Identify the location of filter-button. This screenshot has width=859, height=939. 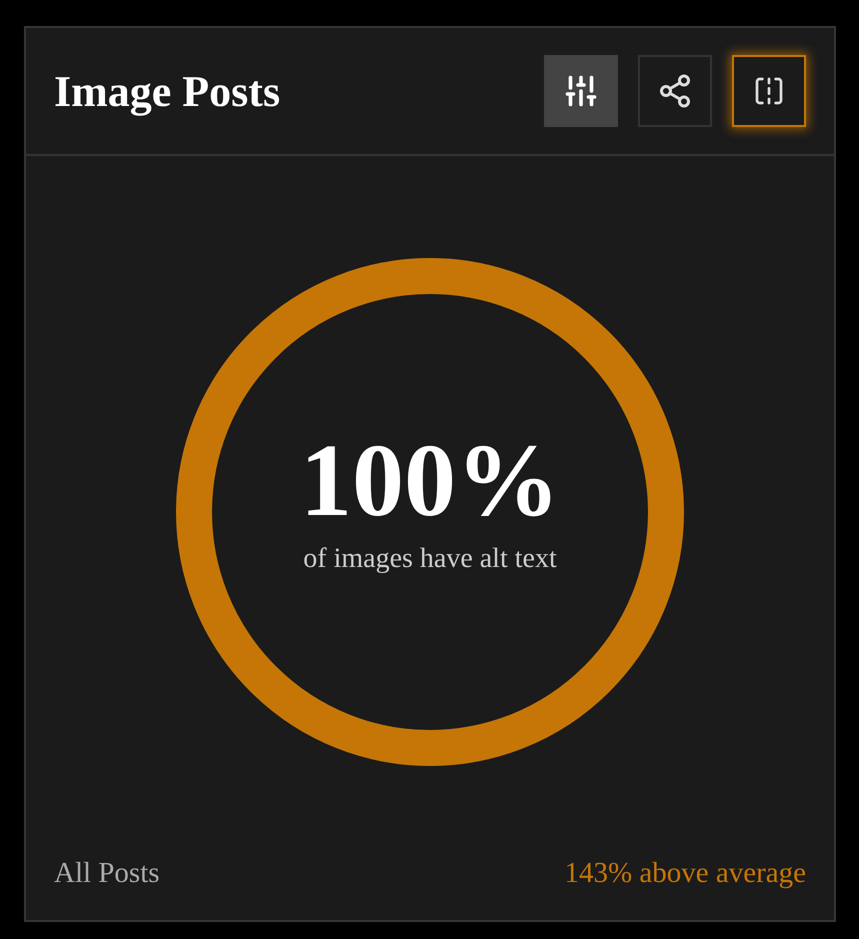
(581, 91).